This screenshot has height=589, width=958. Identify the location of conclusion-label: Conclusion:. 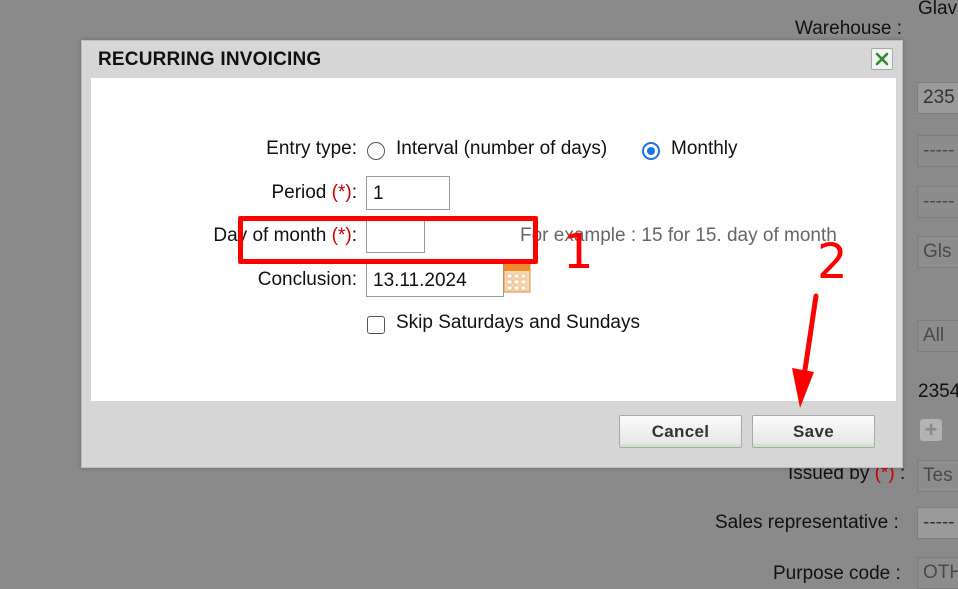
(307, 279).